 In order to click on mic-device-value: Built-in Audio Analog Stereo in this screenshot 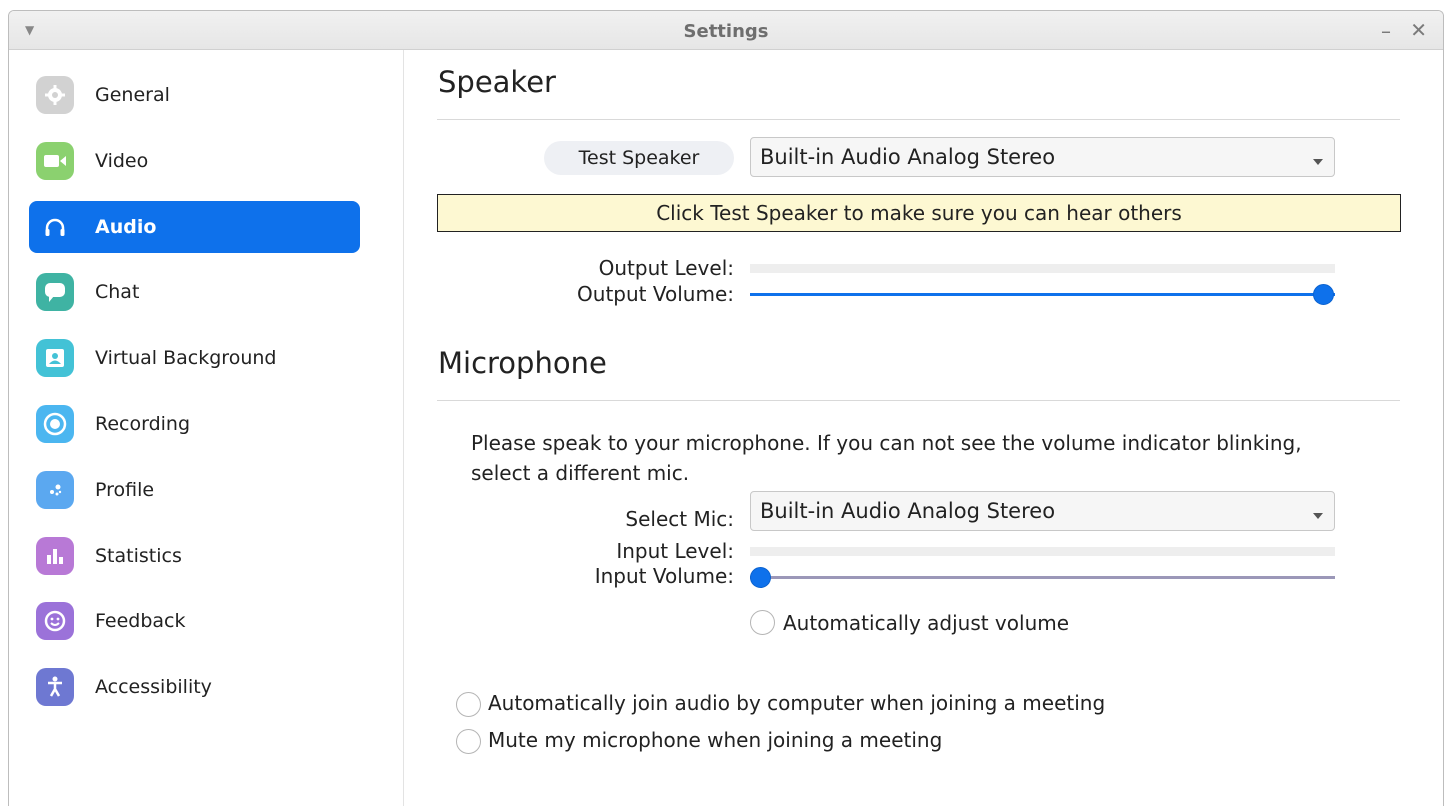, I will do `click(908, 511)`.